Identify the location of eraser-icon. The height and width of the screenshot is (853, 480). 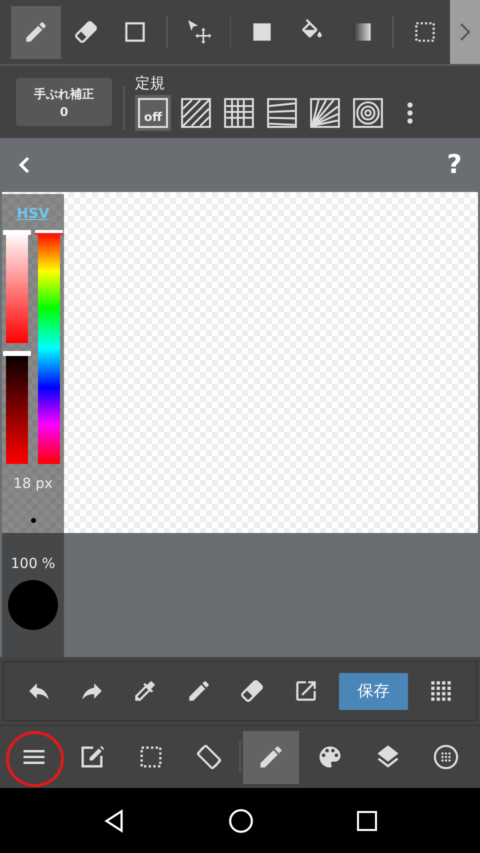
(85, 32).